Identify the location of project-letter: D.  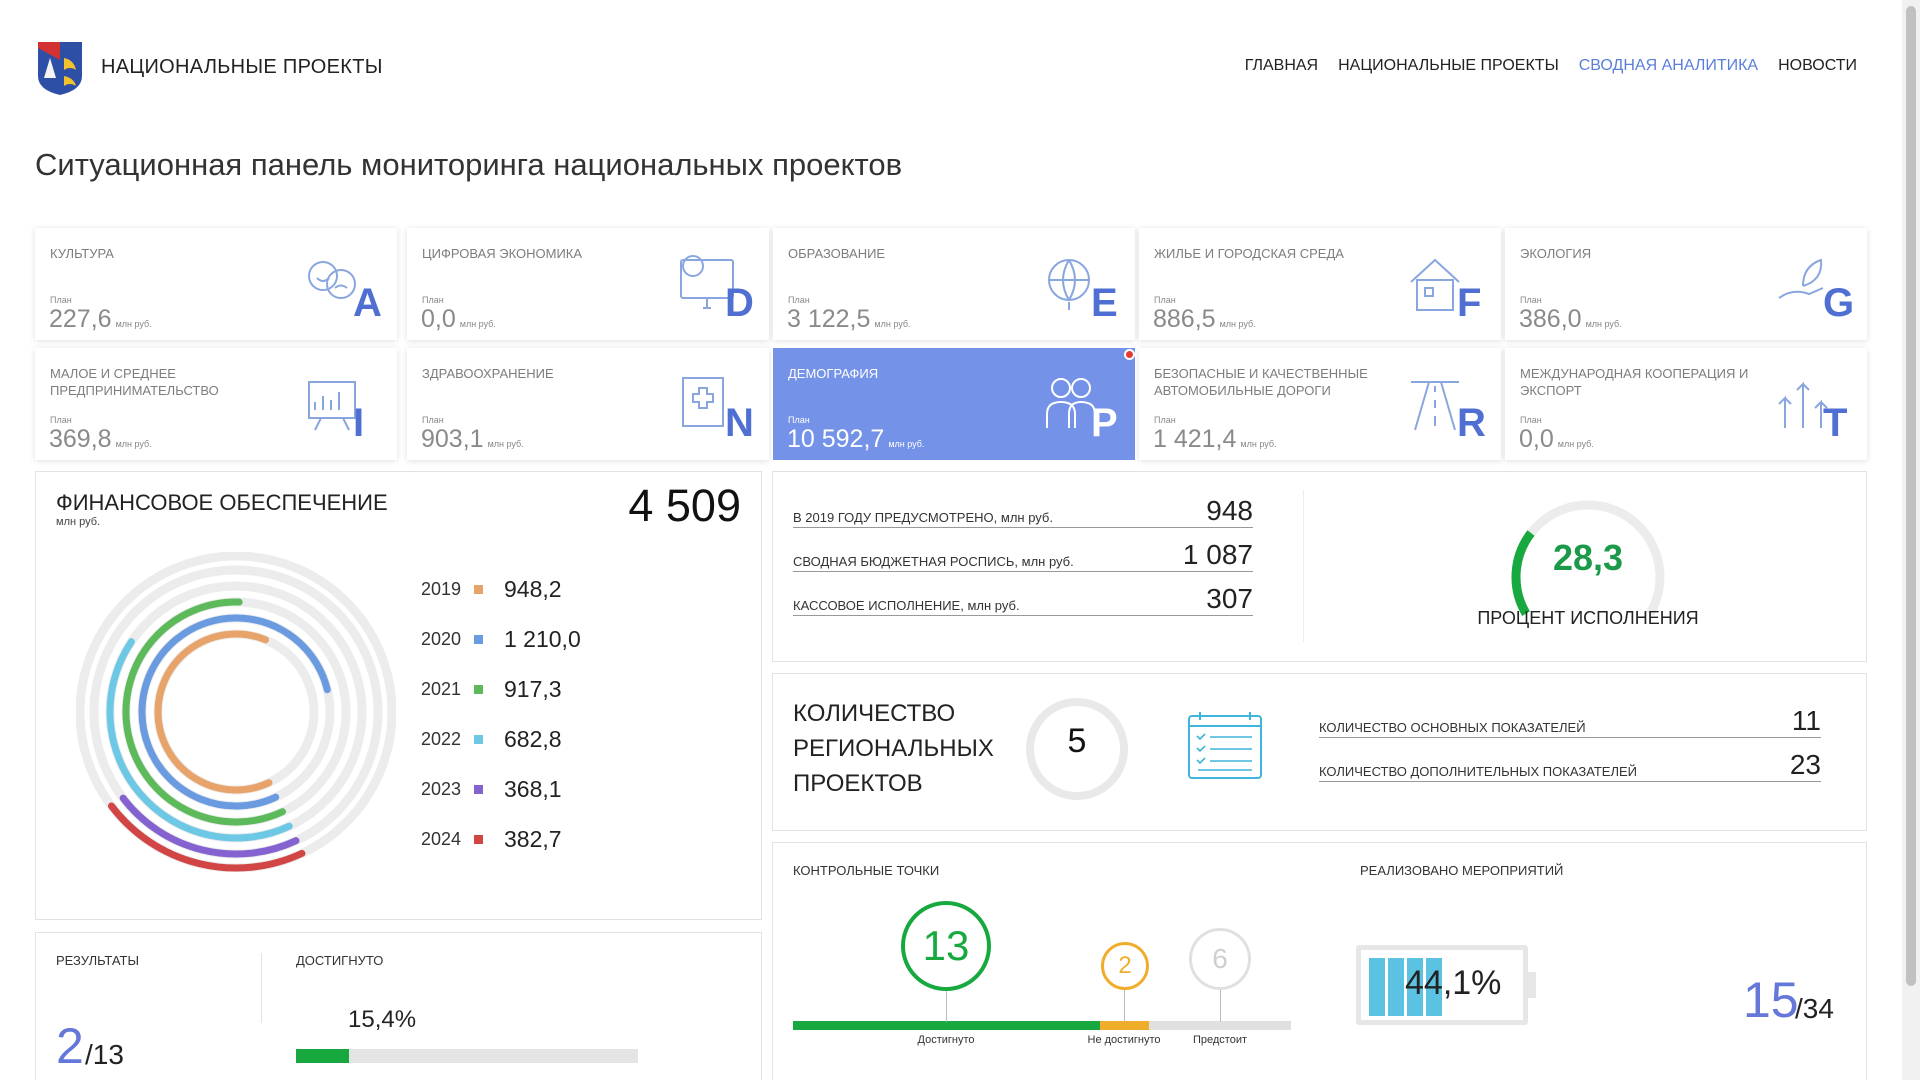
(739, 301).